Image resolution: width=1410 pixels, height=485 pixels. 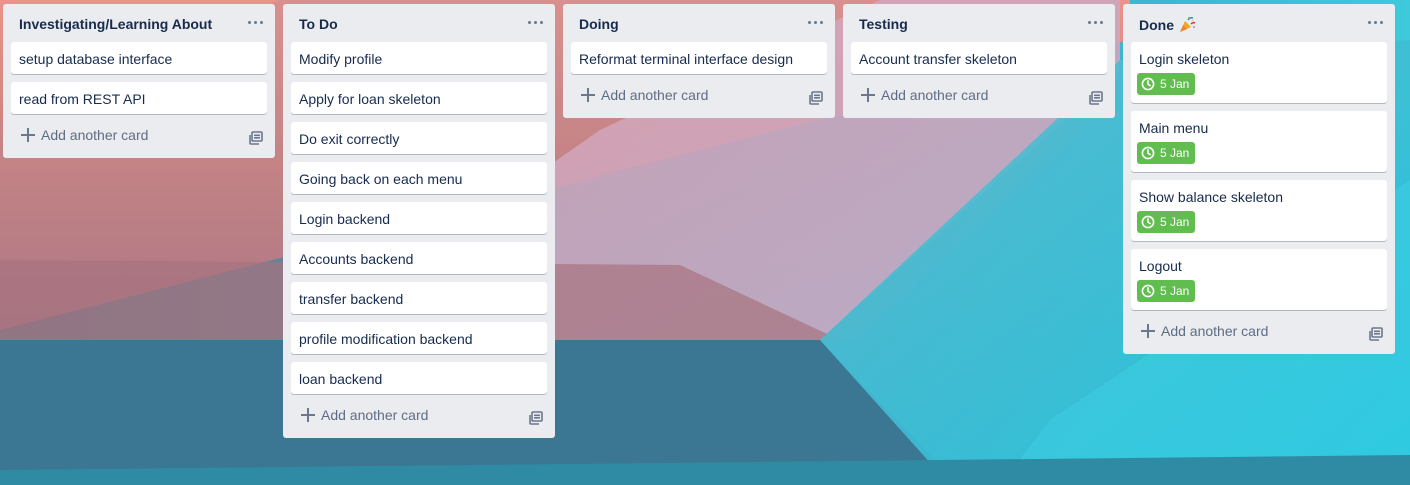 What do you see at coordinates (419, 378) in the screenshot?
I see `card: loan backend` at bounding box center [419, 378].